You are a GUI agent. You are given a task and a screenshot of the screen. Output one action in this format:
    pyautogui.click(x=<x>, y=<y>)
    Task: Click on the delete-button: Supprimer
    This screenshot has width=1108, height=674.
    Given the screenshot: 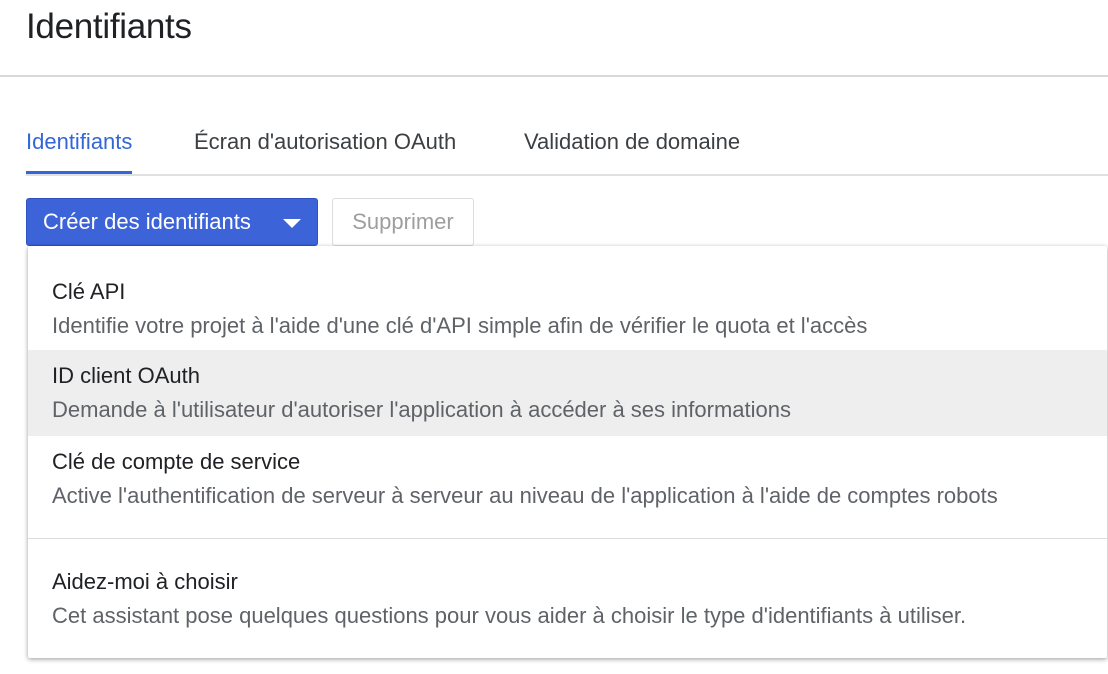 What is the action you would take?
    pyautogui.click(x=403, y=222)
    